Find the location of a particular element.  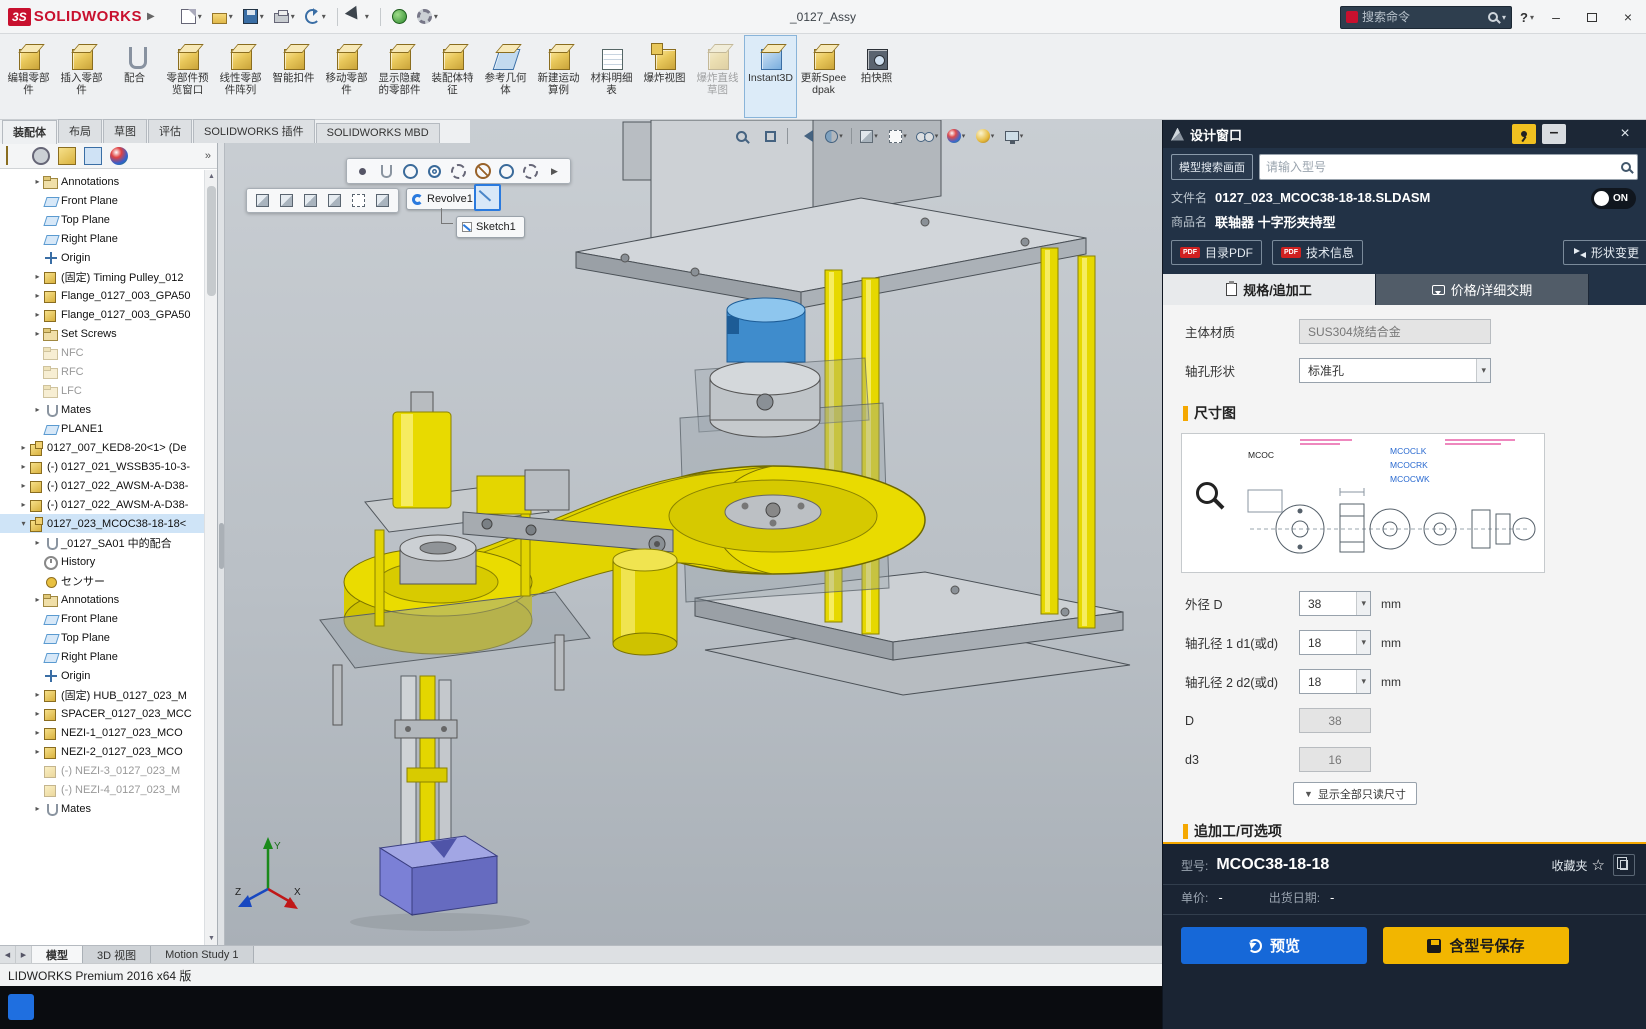

tab-spec: 规格/追加工 is located at coordinates (1269, 289).